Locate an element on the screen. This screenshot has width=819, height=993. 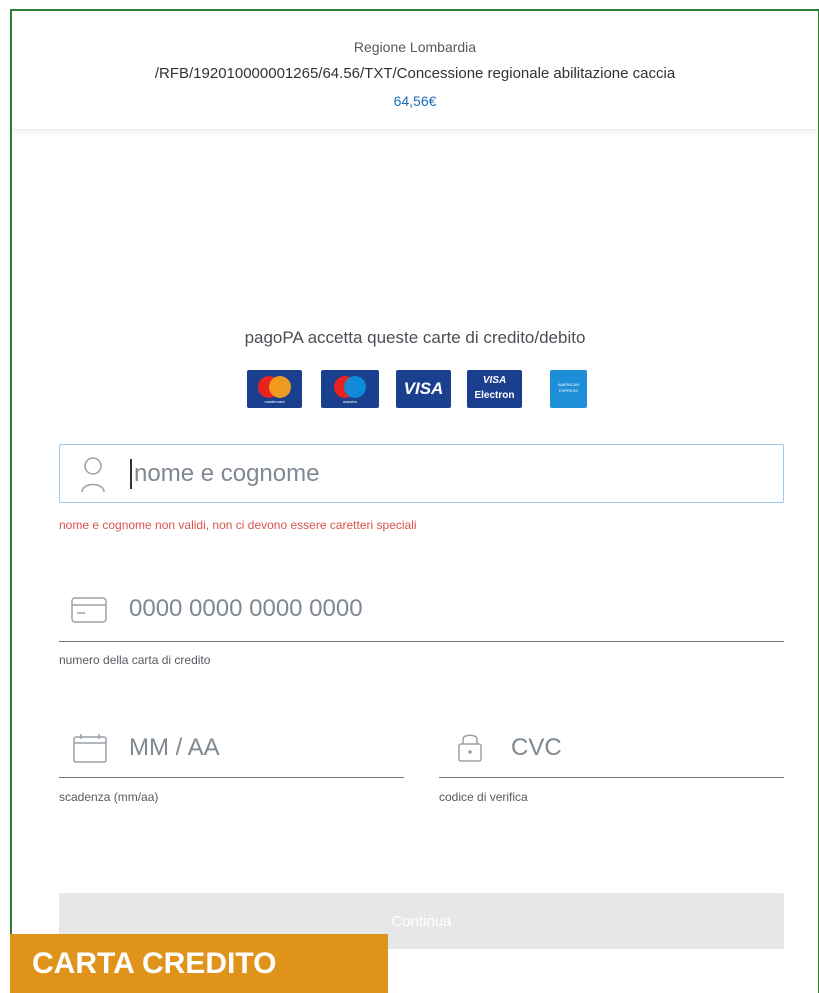
expiry-field is located at coordinates (231, 748).